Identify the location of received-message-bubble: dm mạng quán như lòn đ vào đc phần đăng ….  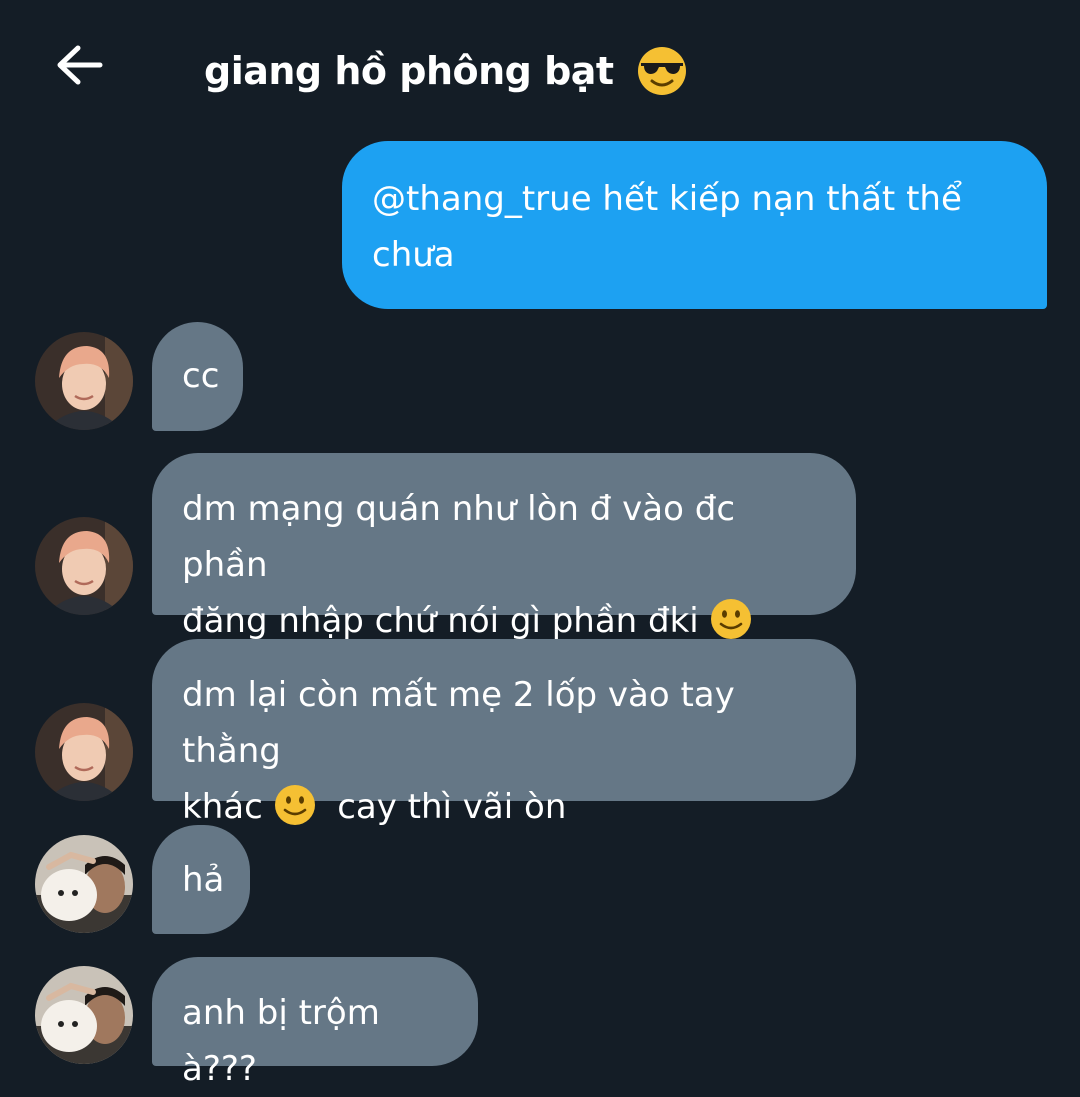
(504, 547).